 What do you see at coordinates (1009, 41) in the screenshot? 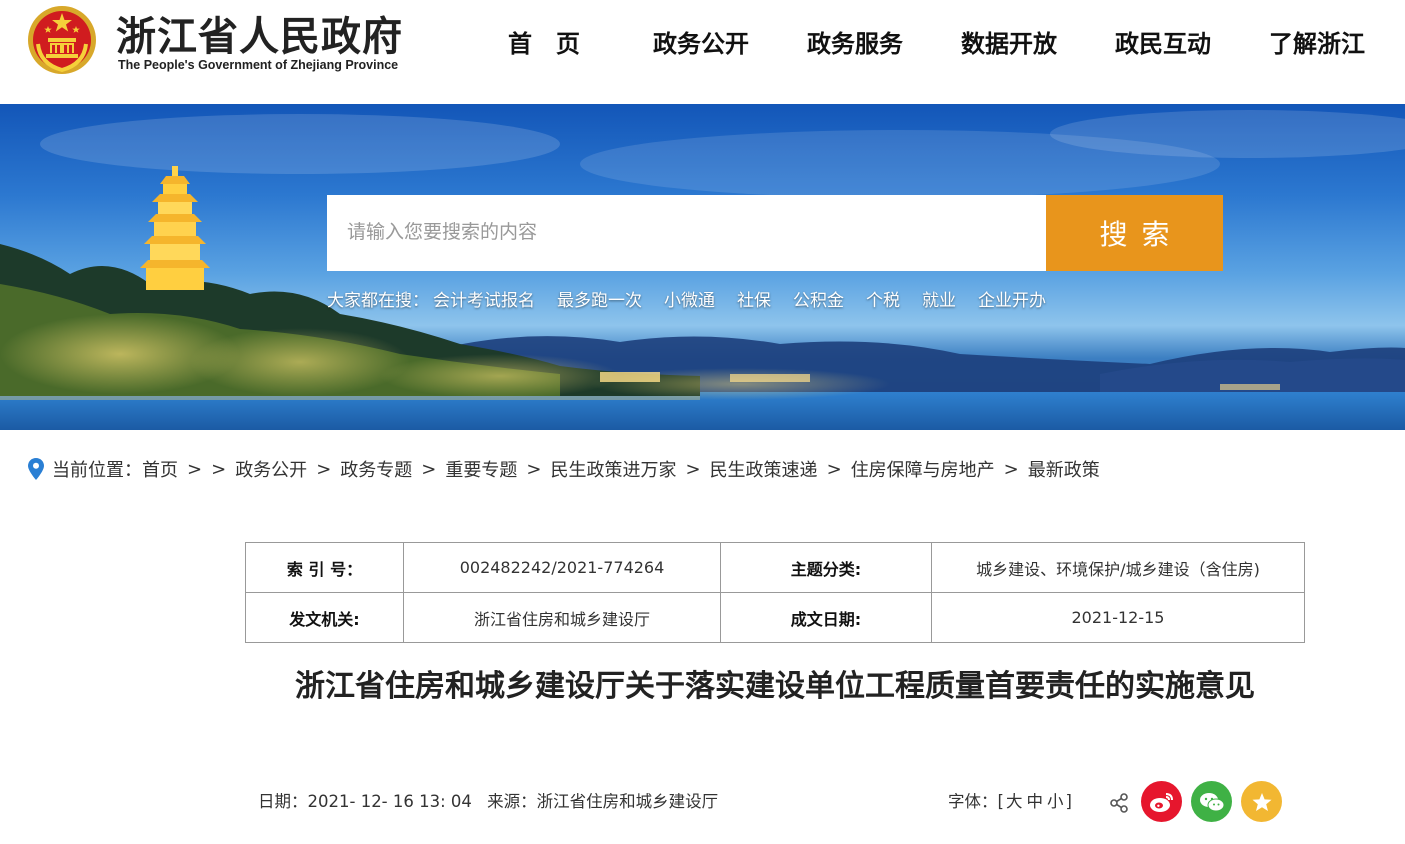
I see `nav-open-data: 数据开放` at bounding box center [1009, 41].